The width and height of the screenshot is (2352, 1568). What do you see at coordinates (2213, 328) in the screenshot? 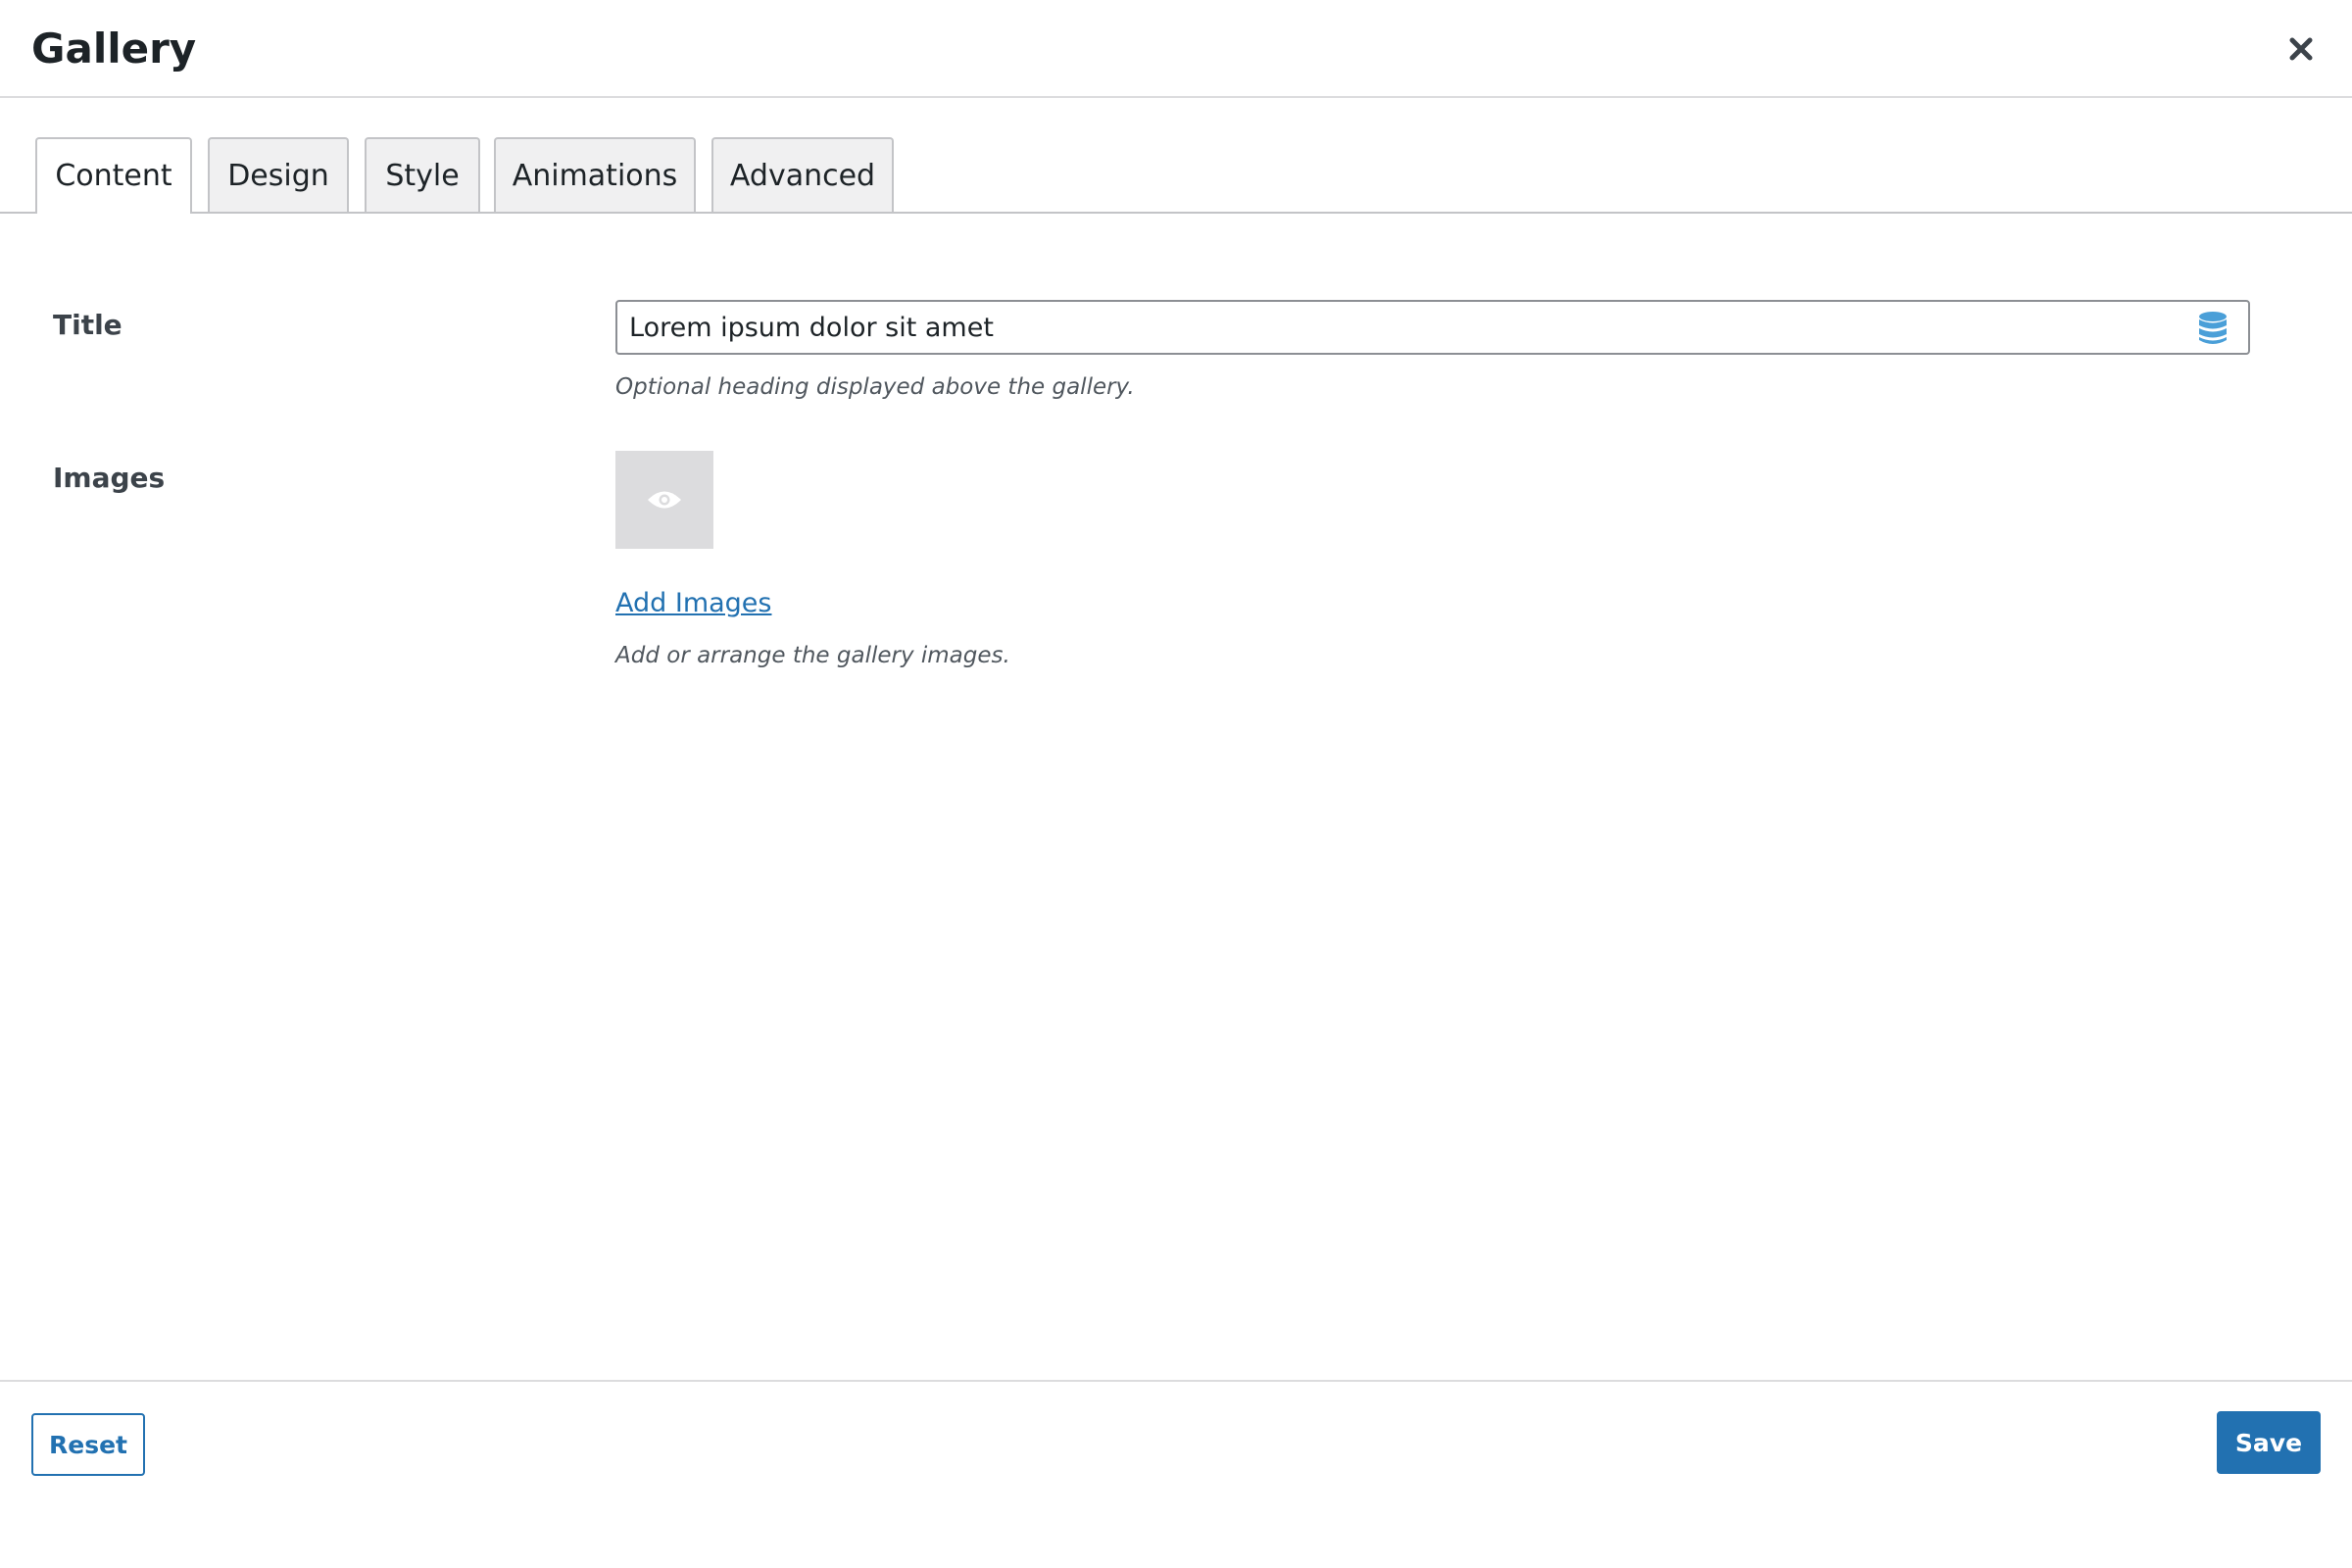
I see `database-icon` at bounding box center [2213, 328].